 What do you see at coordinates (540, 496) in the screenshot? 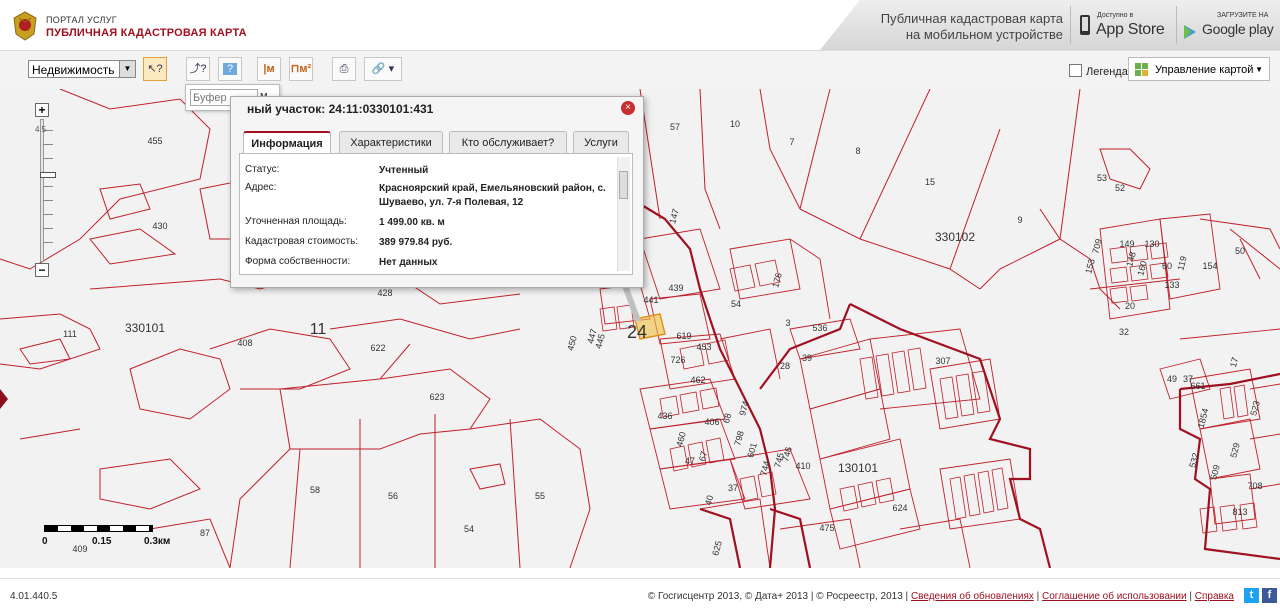
I see `parcel-label: 55` at bounding box center [540, 496].